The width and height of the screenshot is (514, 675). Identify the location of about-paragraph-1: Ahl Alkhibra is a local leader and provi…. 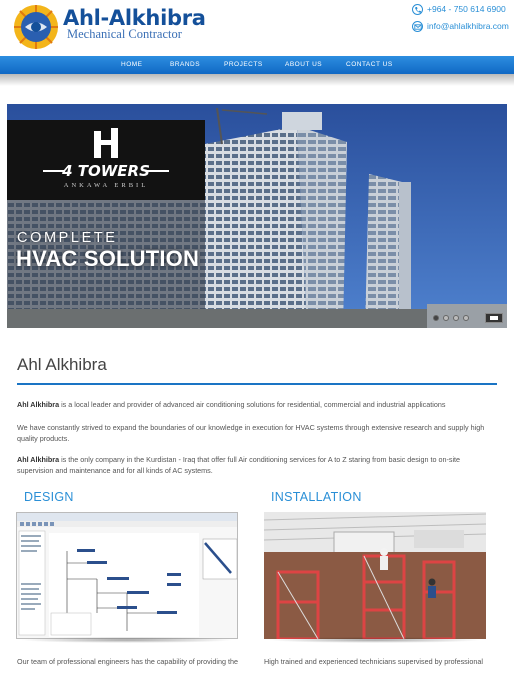
(257, 404).